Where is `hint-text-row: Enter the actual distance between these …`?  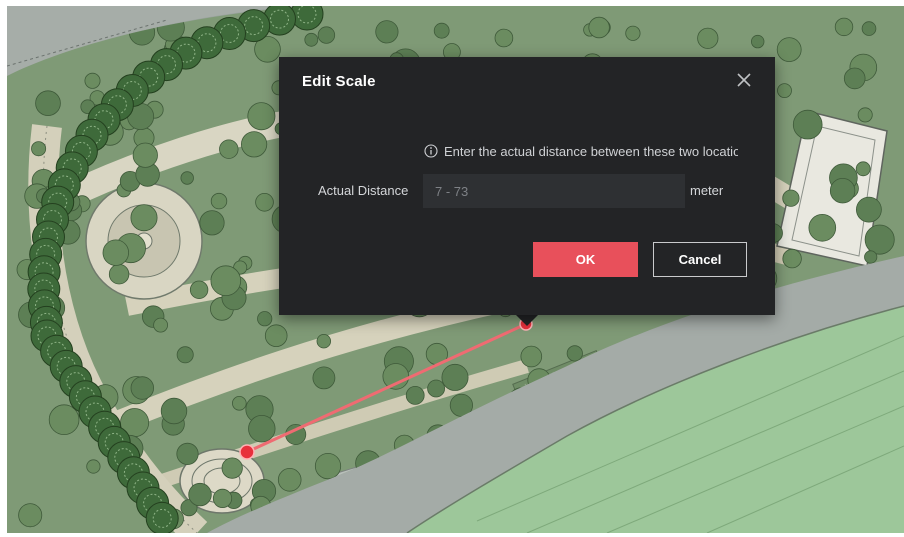 hint-text-row: Enter the actual distance between these … is located at coordinates (581, 151).